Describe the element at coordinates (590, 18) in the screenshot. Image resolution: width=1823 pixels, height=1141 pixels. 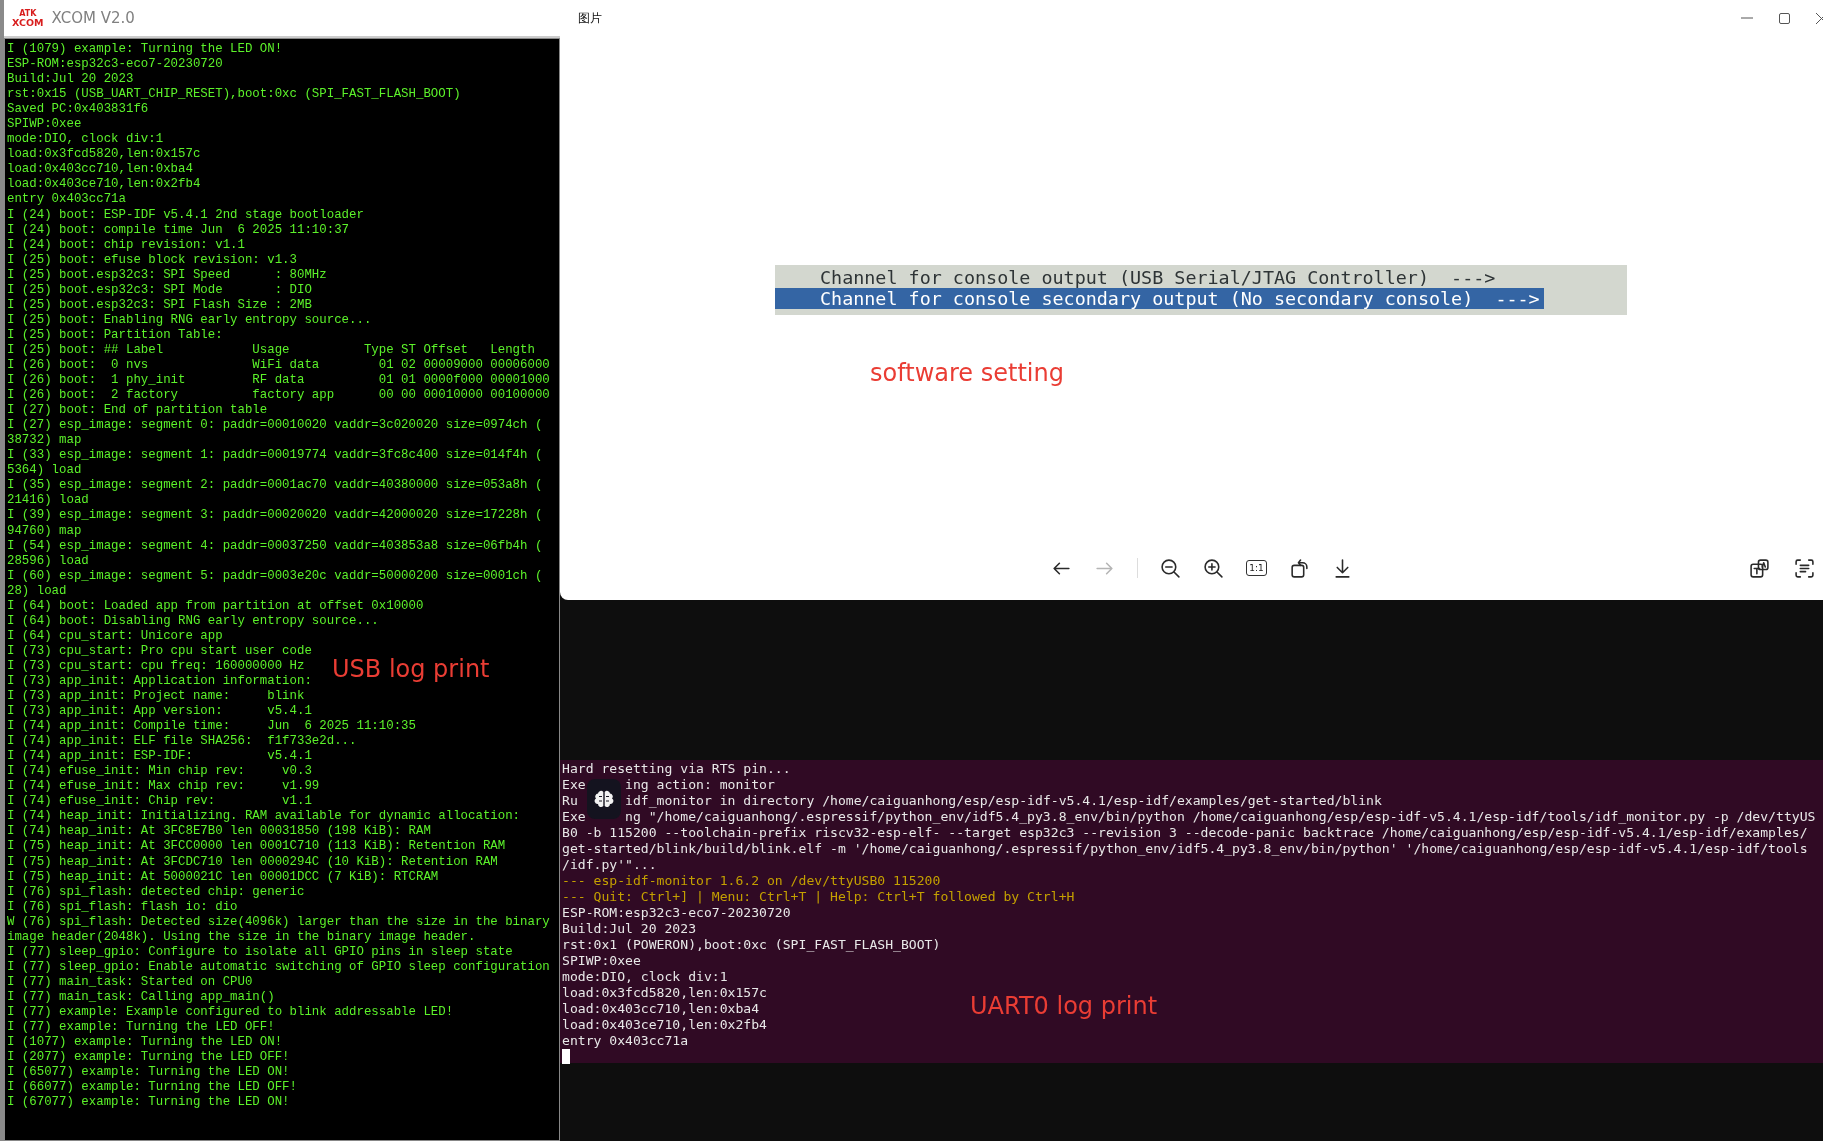
I see `window-title: 图片` at that location.